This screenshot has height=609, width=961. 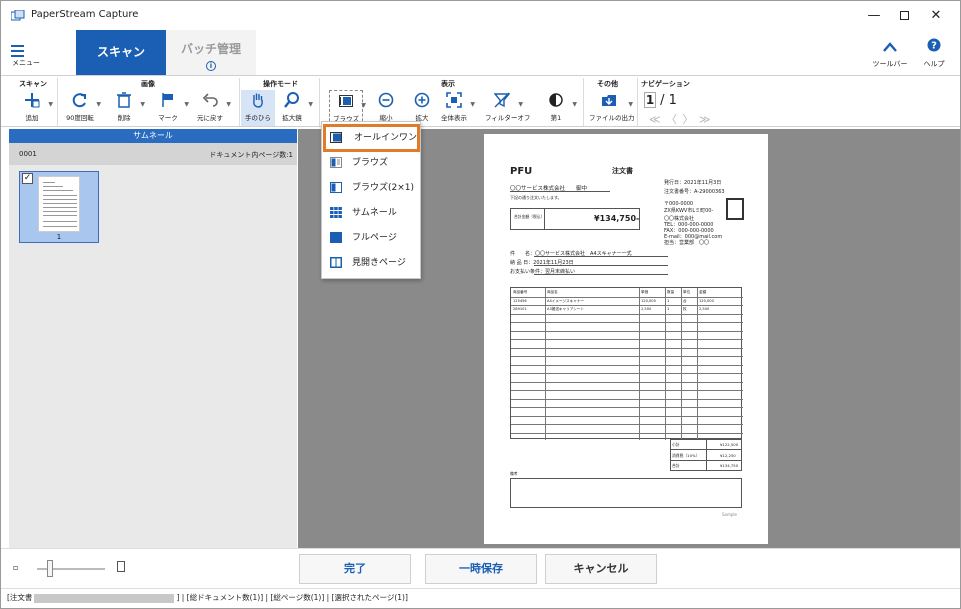 I want to click on add-button: 追加 ▼, so click(x=34, y=108).